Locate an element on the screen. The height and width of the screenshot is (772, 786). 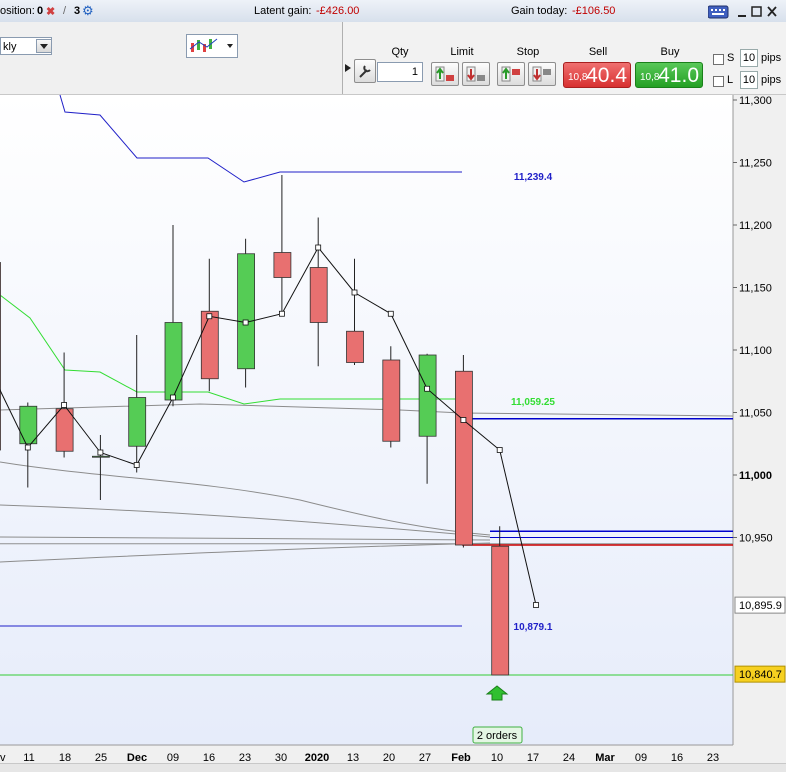
y-tick-label: 11,100 is located at coordinates (755, 351).